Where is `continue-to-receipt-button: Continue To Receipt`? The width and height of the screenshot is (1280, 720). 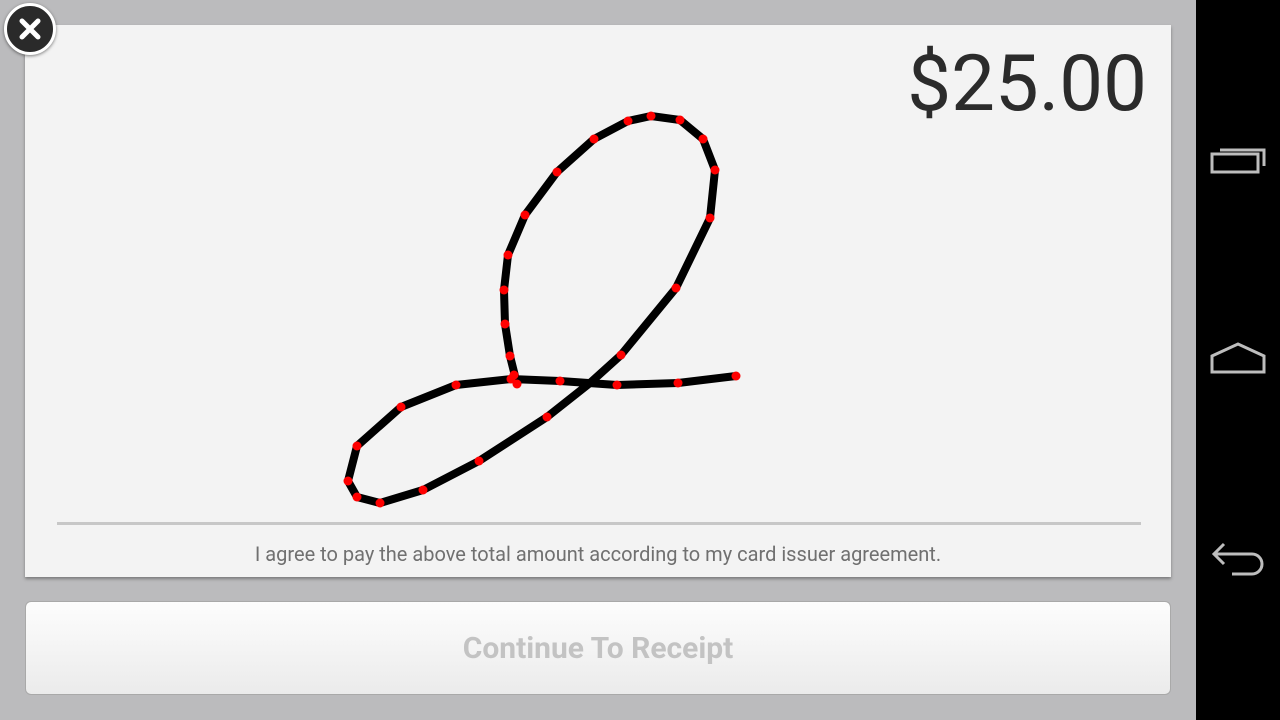
continue-to-receipt-button: Continue To Receipt is located at coordinates (598, 648).